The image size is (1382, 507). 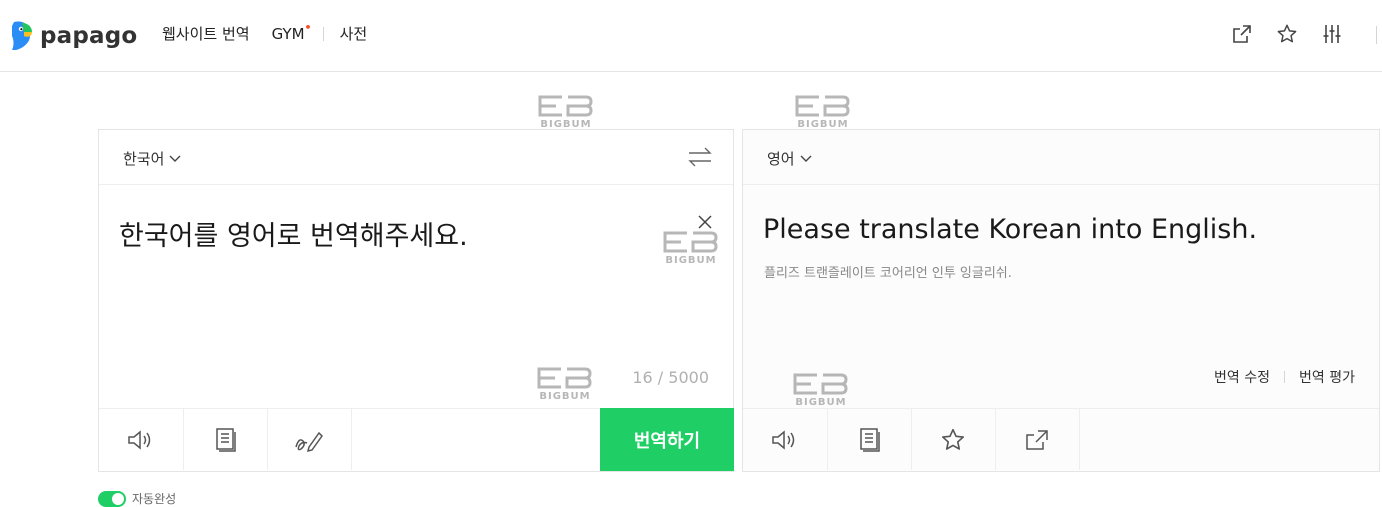 I want to click on auto-complete-row: 자동완성, so click(x=137, y=498).